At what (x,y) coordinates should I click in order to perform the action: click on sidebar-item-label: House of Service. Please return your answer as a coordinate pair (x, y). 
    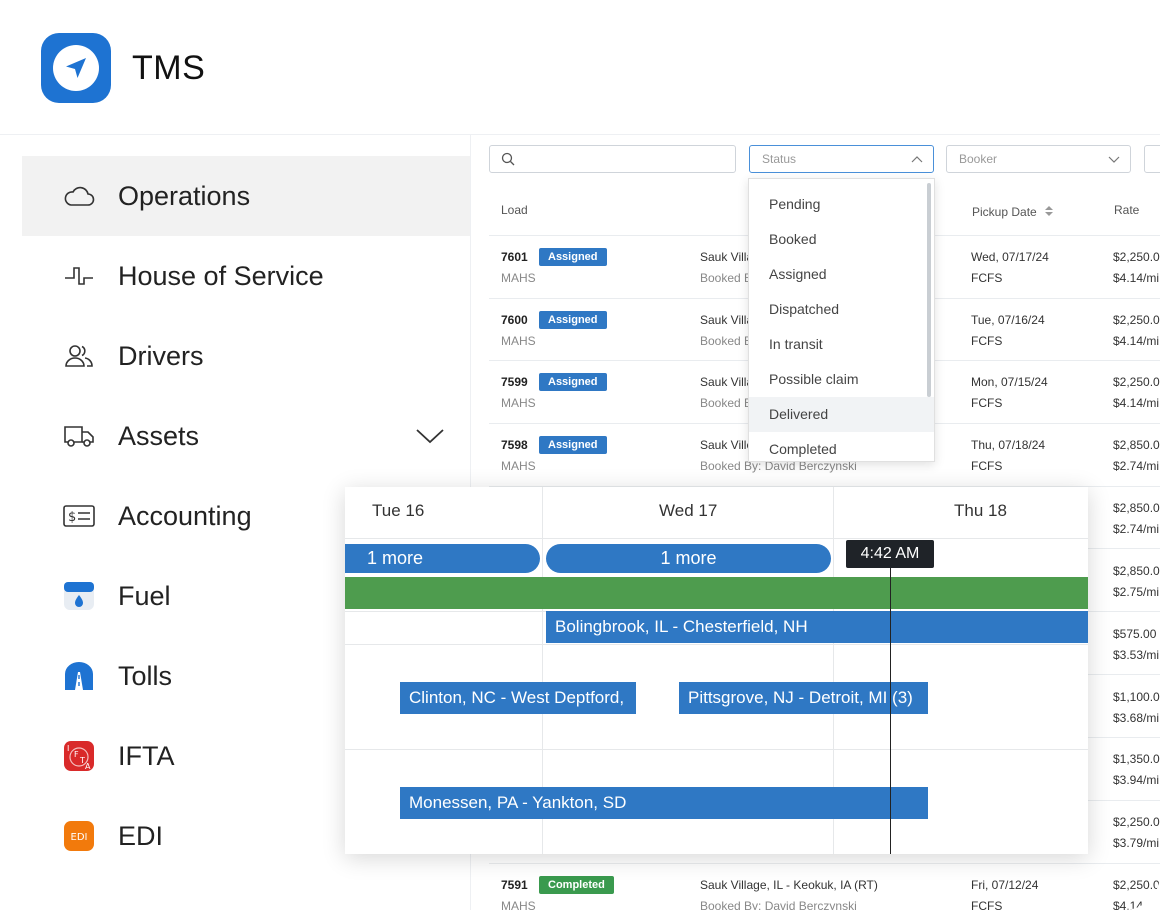
    Looking at the image, I should click on (221, 275).